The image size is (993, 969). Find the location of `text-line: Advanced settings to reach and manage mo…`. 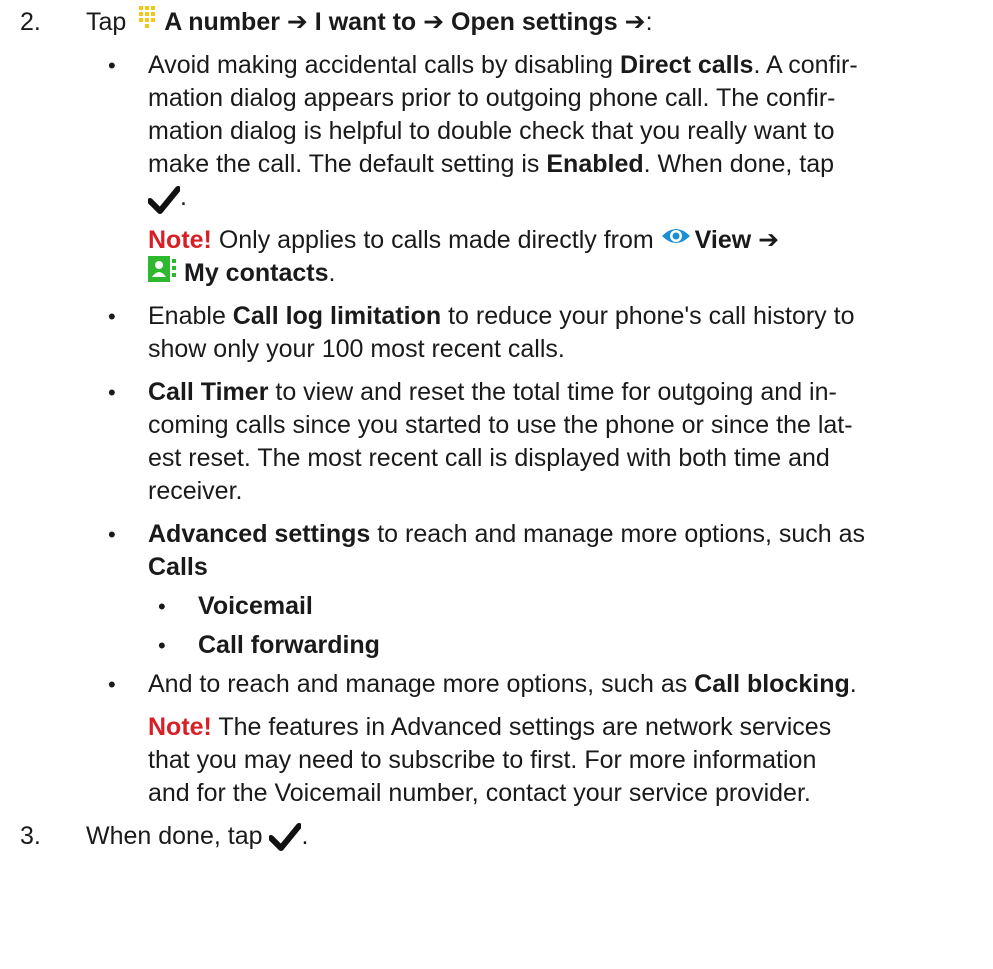

text-line: Advanced settings to reach and manage mo… is located at coordinates (538, 534).